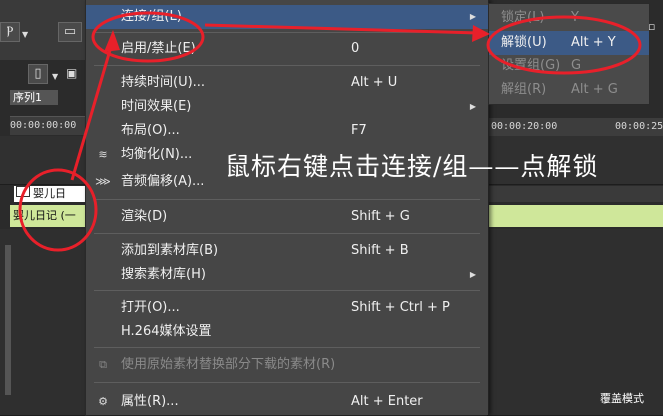  Describe the element at coordinates (622, 398) in the screenshot. I see `status-overlay-mode: 覆盖模式` at that location.